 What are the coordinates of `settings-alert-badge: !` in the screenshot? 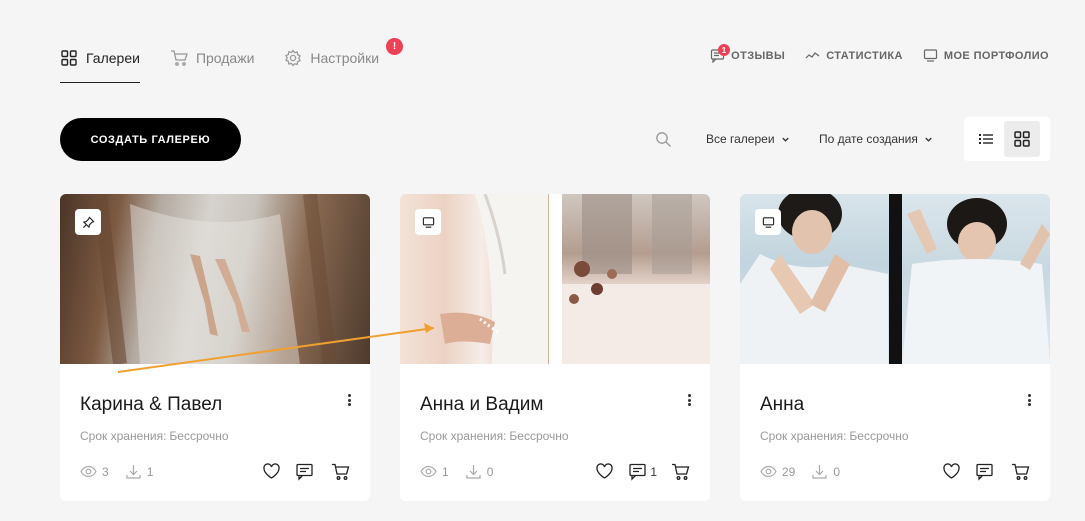 It's located at (395, 46).